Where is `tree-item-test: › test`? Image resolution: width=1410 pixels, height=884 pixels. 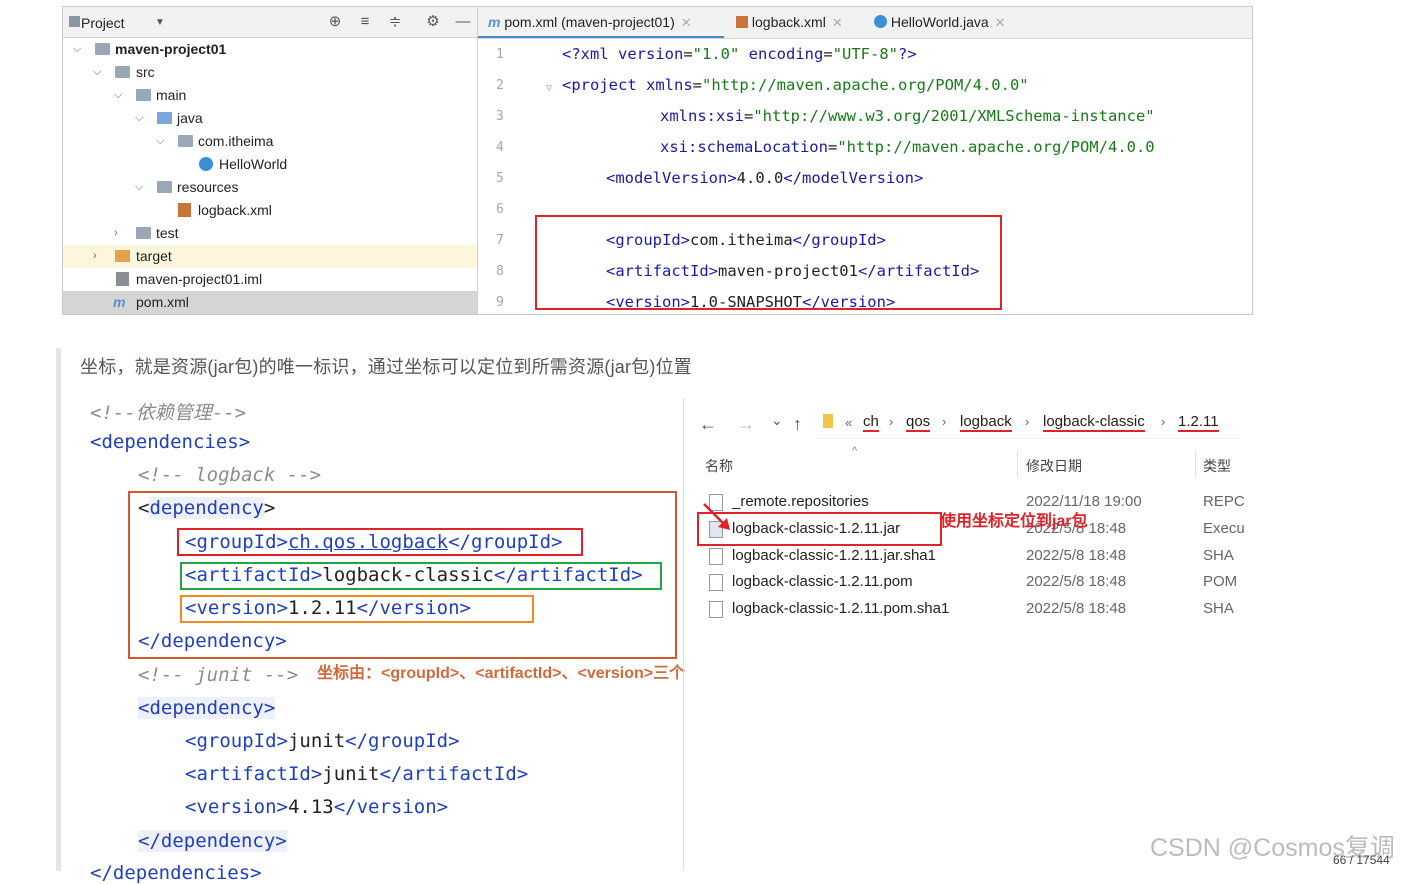 tree-item-test: › test is located at coordinates (270, 233).